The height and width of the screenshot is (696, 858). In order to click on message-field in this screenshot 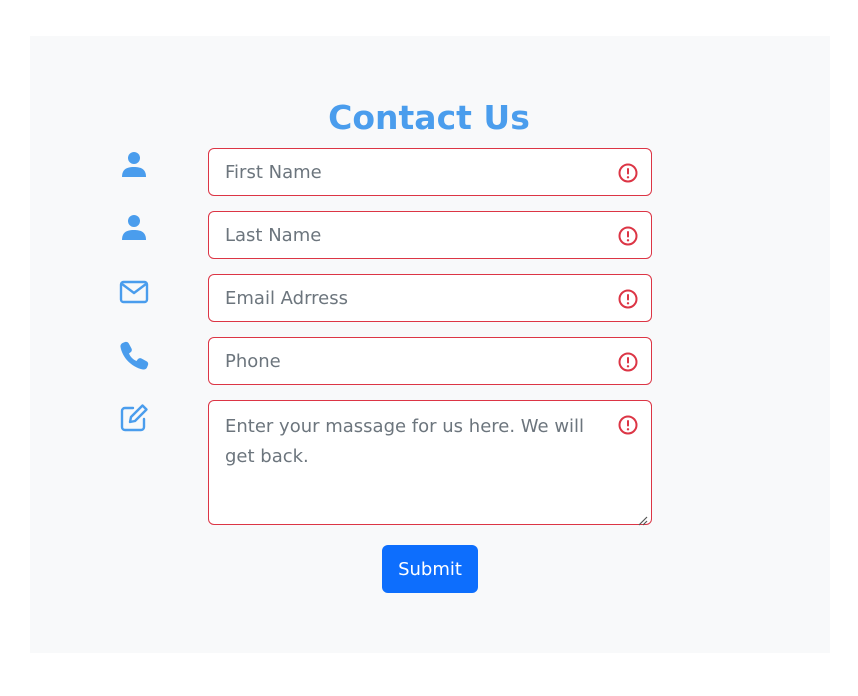, I will do `click(430, 463)`.